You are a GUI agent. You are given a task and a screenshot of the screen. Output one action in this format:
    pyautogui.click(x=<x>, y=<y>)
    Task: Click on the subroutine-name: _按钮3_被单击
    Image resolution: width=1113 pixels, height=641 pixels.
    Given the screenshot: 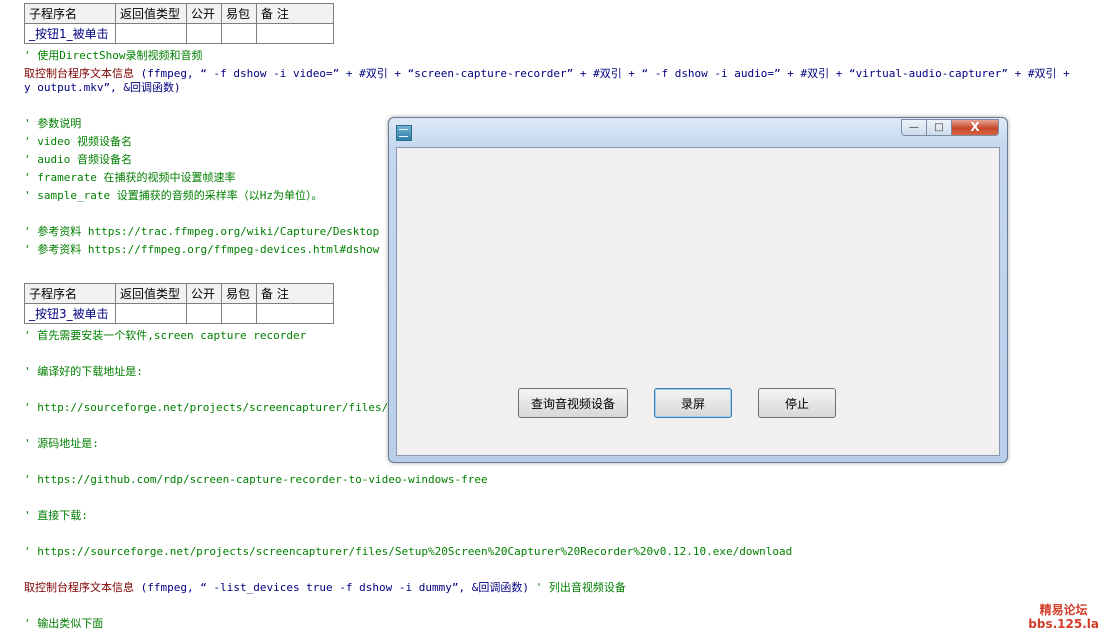 What is the action you would take?
    pyautogui.click(x=70, y=313)
    